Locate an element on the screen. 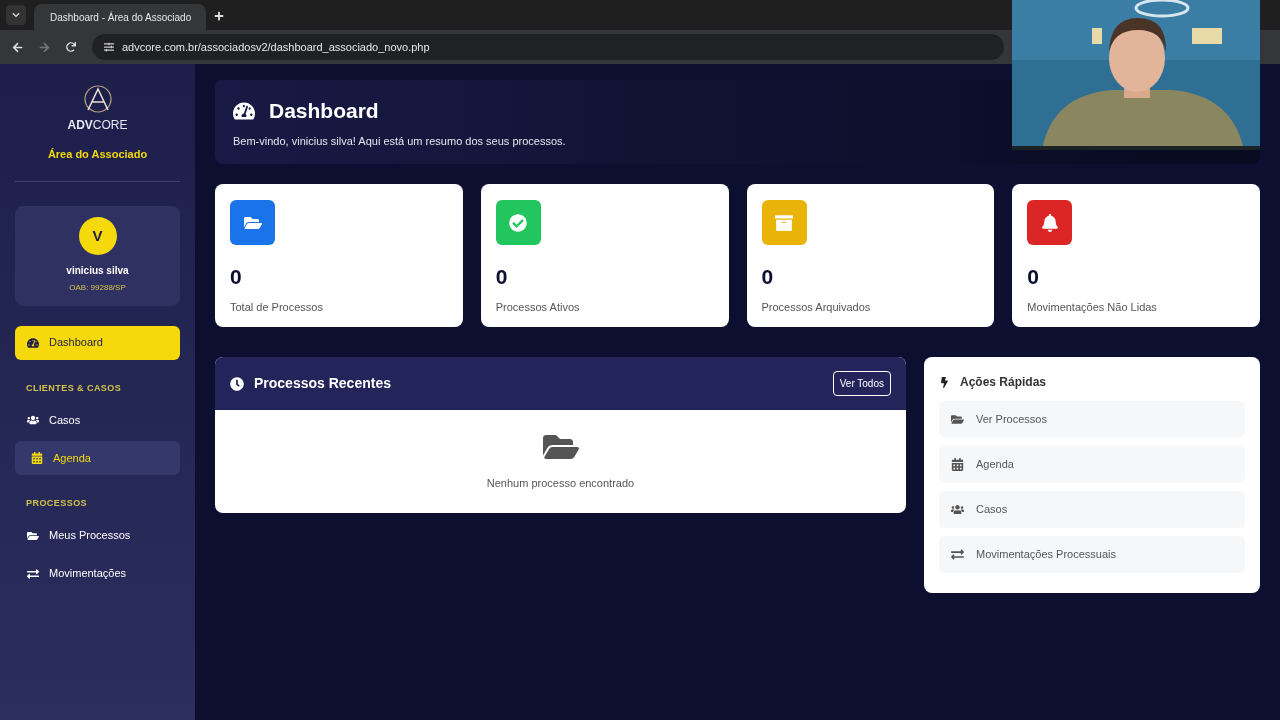 The height and width of the screenshot is (720, 1280). view-all-button: Ver Todos is located at coordinates (861, 383).